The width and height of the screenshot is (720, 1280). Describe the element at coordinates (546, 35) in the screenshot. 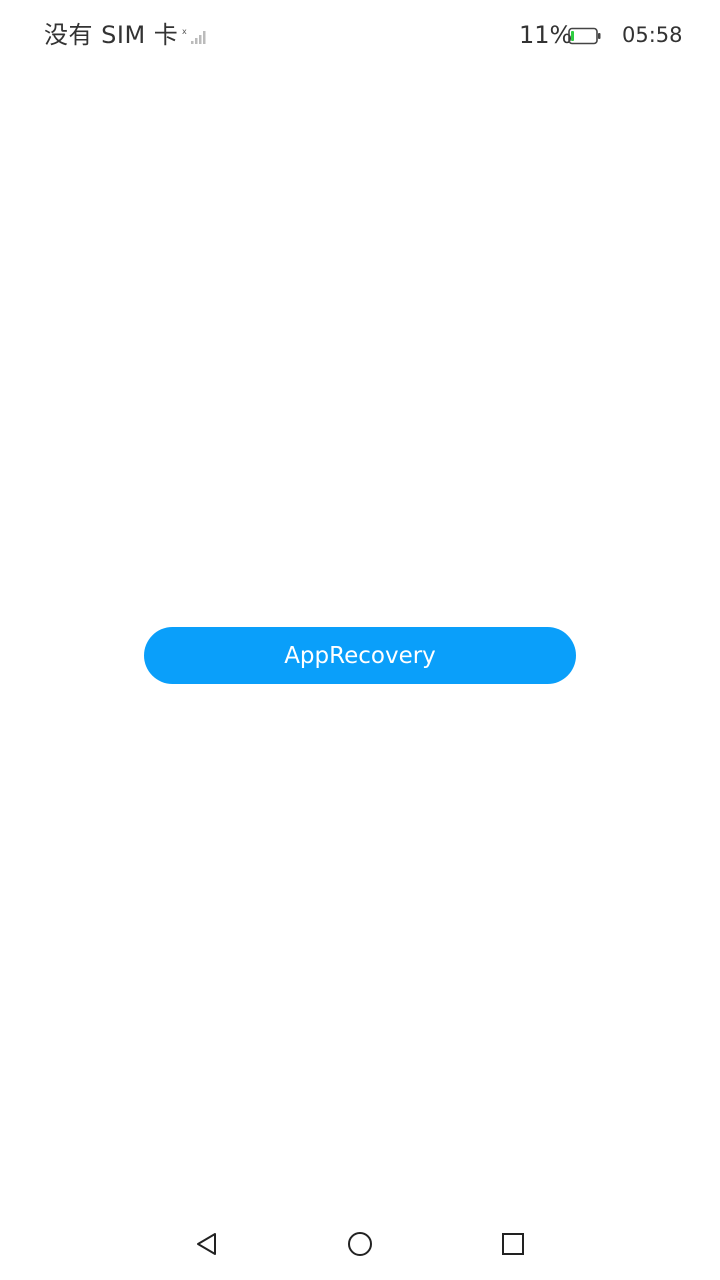

I see `battery-percent: 11%` at that location.